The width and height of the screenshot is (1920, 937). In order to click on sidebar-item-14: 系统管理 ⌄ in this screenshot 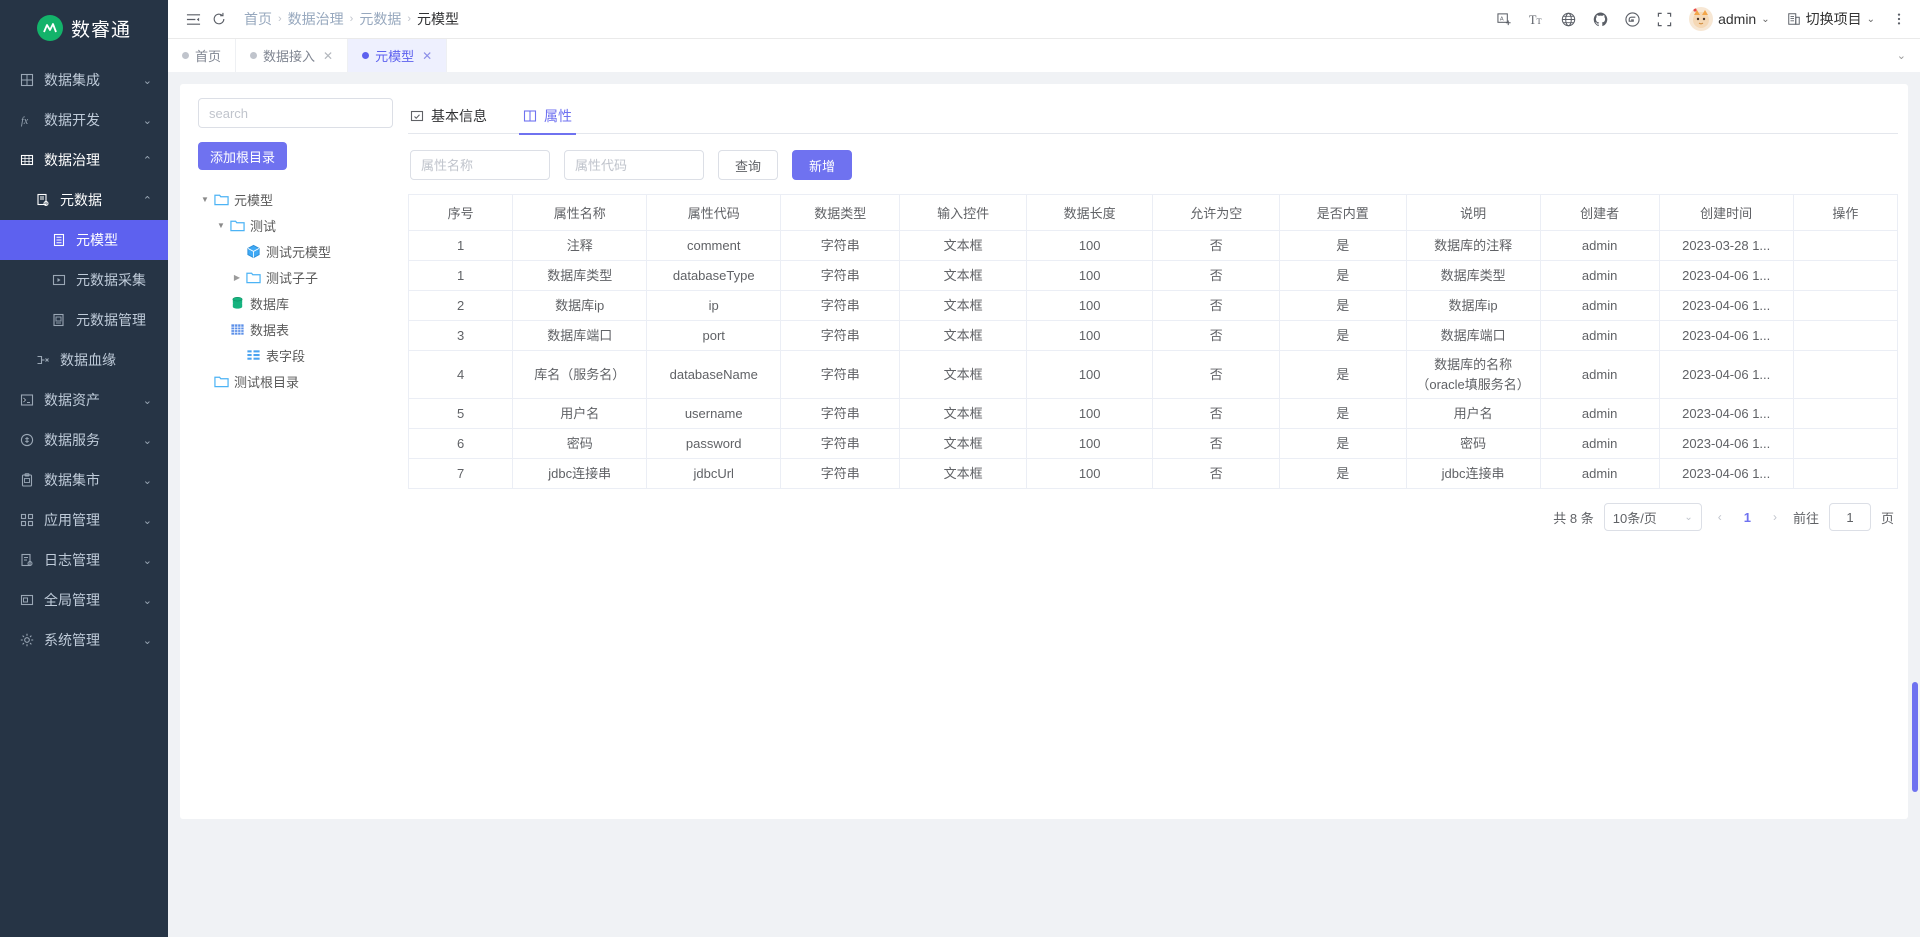, I will do `click(84, 640)`.